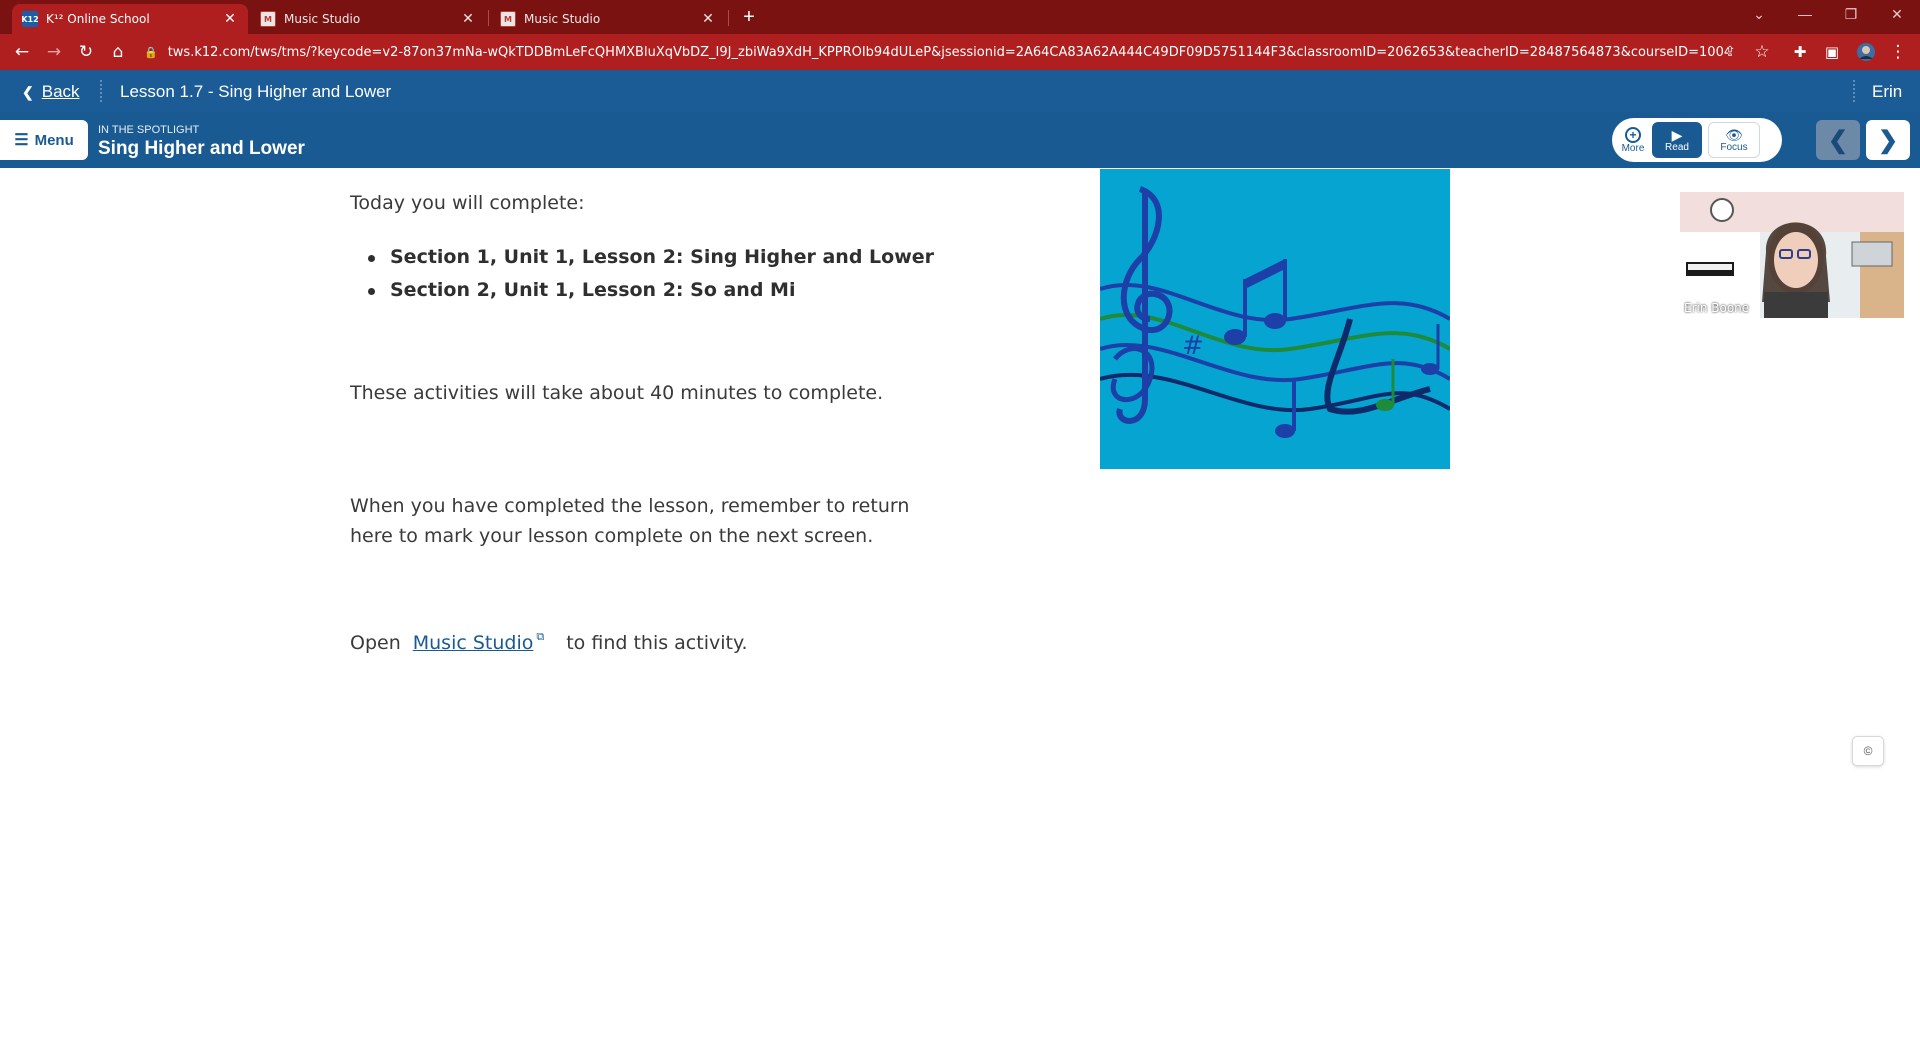 Image resolution: width=1920 pixels, height=1040 pixels. I want to click on back-link: ❮ Back, so click(51, 92).